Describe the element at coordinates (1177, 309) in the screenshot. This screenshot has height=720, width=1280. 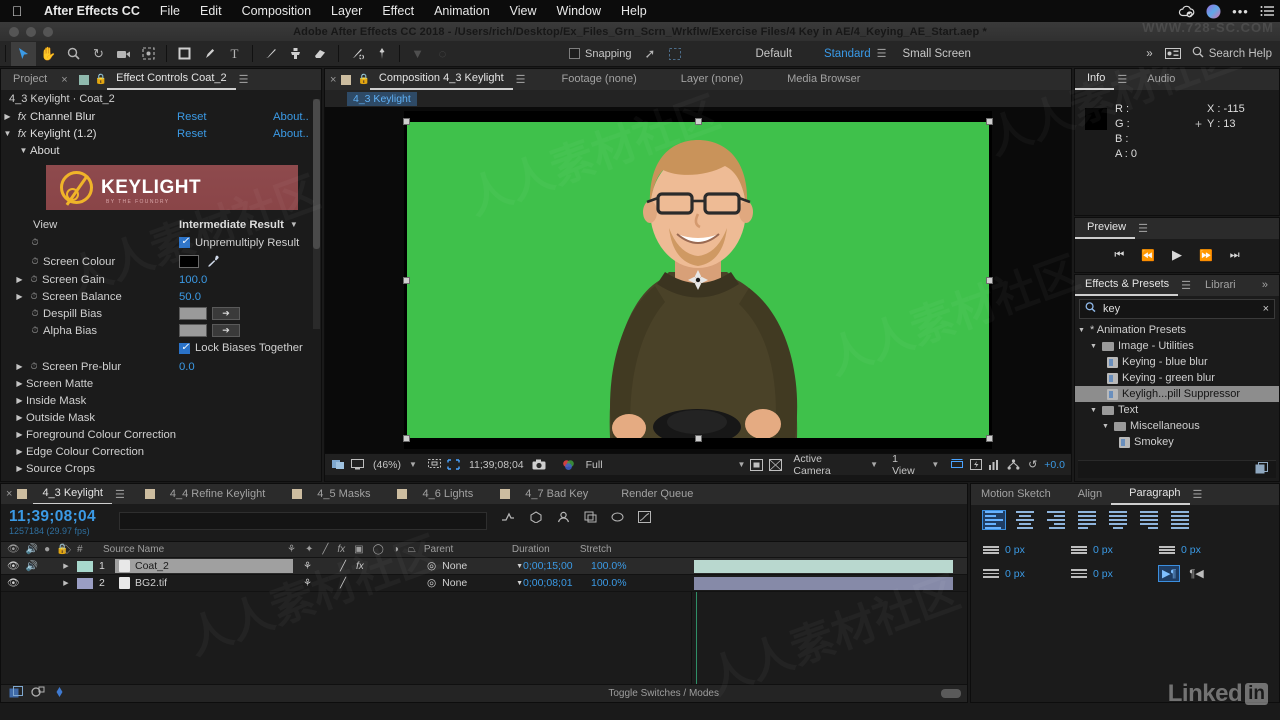
I see `effects-search-field: key ×` at that location.